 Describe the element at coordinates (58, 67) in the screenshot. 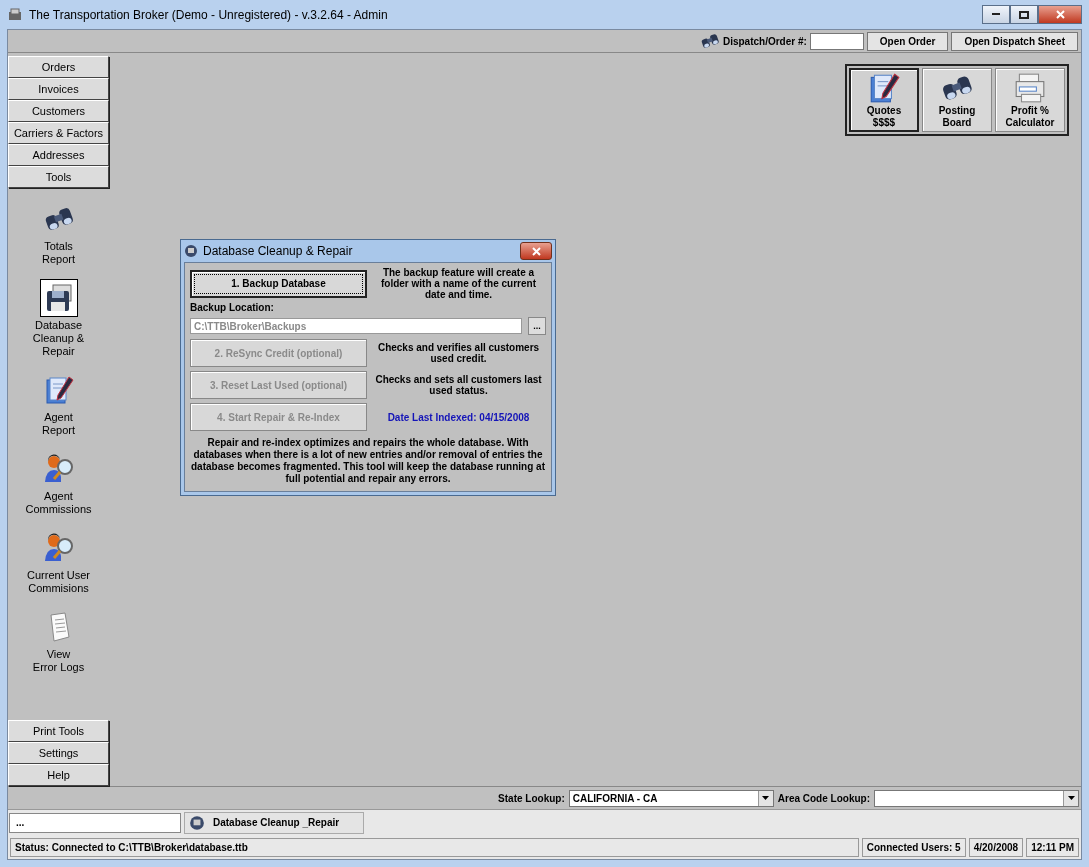

I see `nav-button: Orders` at that location.